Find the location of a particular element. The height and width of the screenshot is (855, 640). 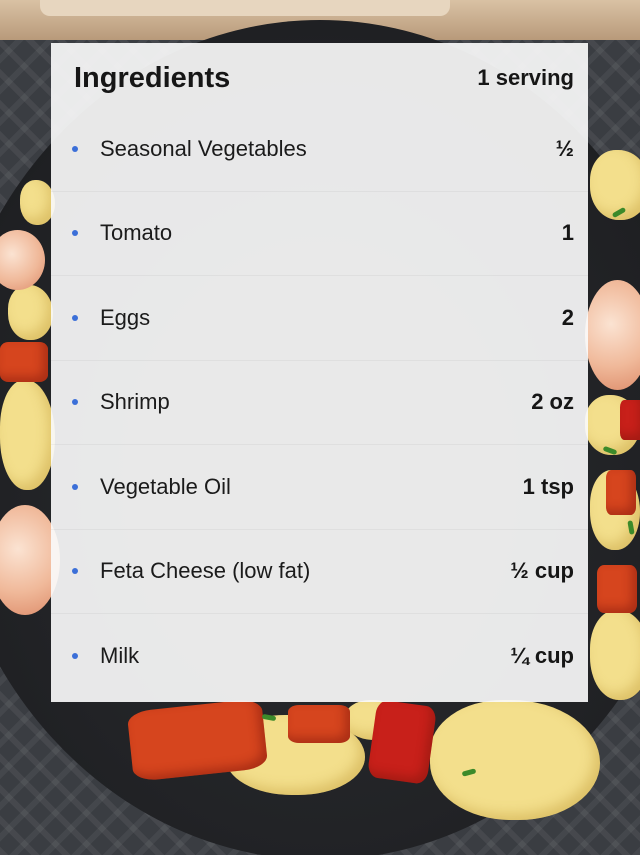

ingredient-name: Seasonal Vegetables is located at coordinates (203, 148).